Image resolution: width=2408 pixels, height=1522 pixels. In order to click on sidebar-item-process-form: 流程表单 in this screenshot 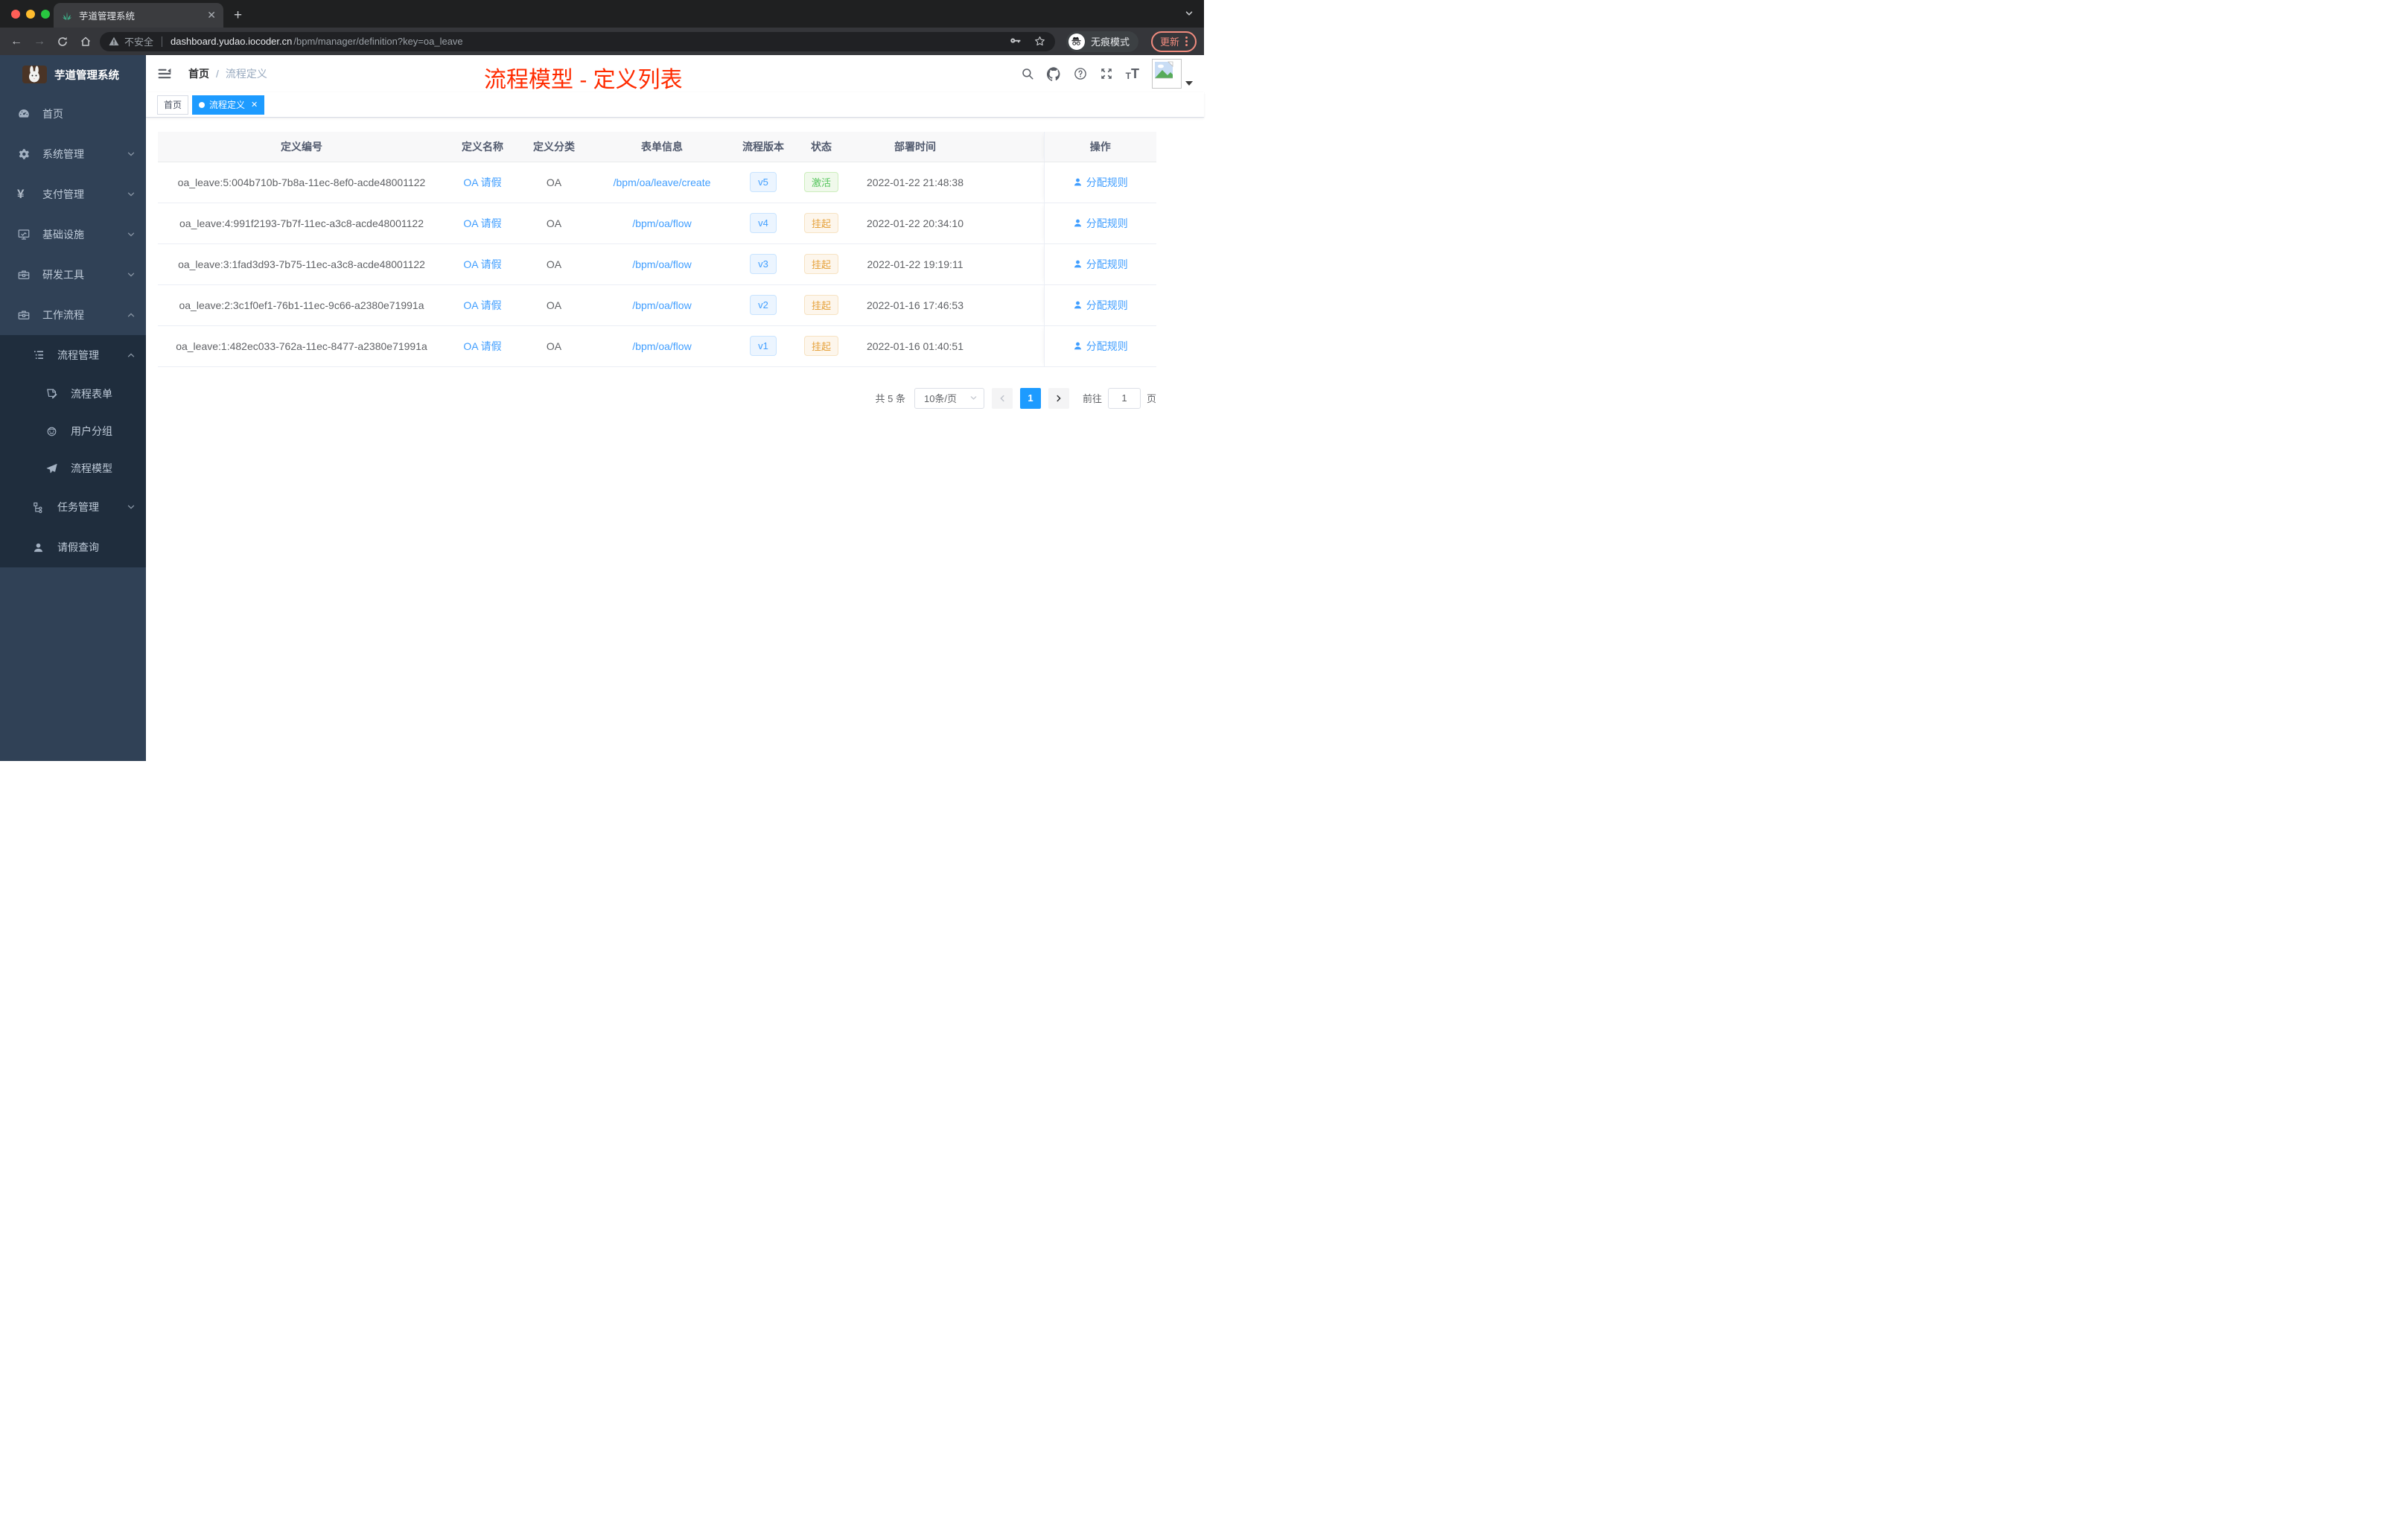, I will do `click(73, 394)`.